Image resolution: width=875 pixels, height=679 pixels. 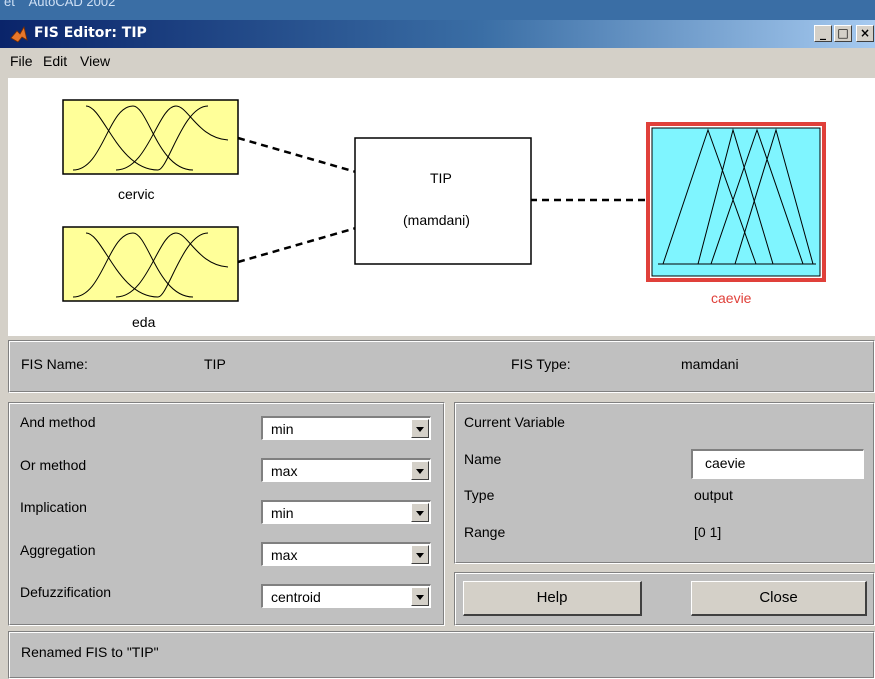 I want to click on defuzzification-label: Defuzzification, so click(x=66, y=592).